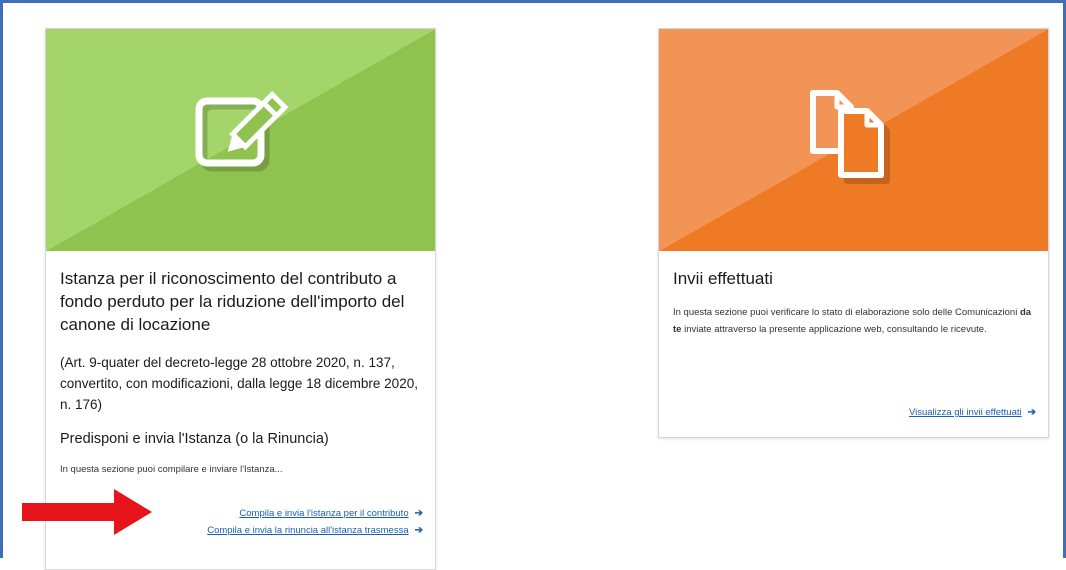 The height and width of the screenshot is (570, 1066). I want to click on red-arrow-icon, so click(87, 512).